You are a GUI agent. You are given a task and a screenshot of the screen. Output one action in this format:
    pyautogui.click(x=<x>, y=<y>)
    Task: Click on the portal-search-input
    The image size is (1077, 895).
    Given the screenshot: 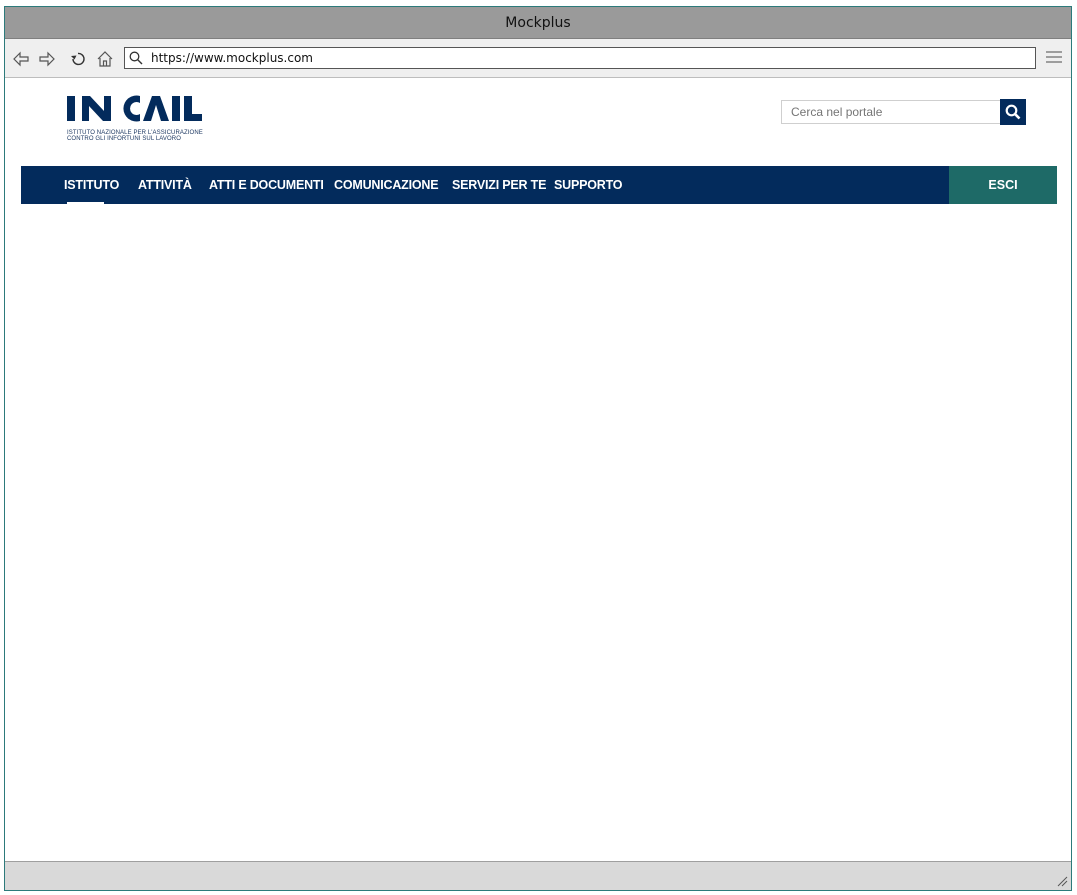 What is the action you would take?
    pyautogui.click(x=891, y=112)
    